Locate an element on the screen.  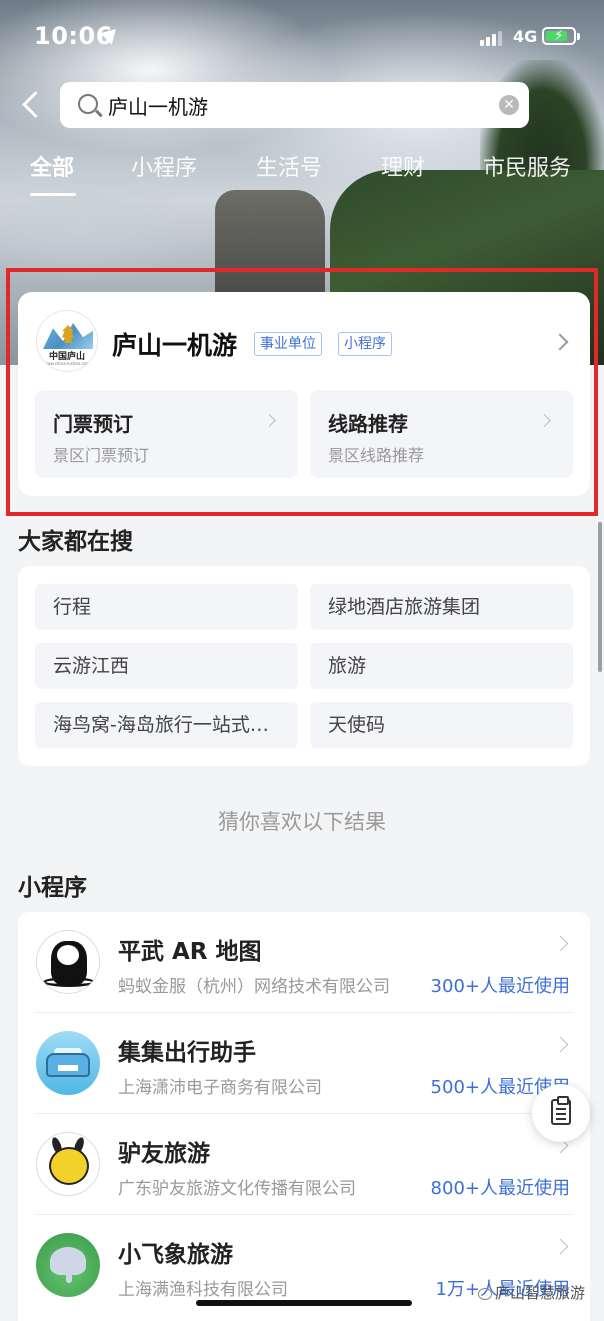
active-tab-indicator is located at coordinates (53, 194).